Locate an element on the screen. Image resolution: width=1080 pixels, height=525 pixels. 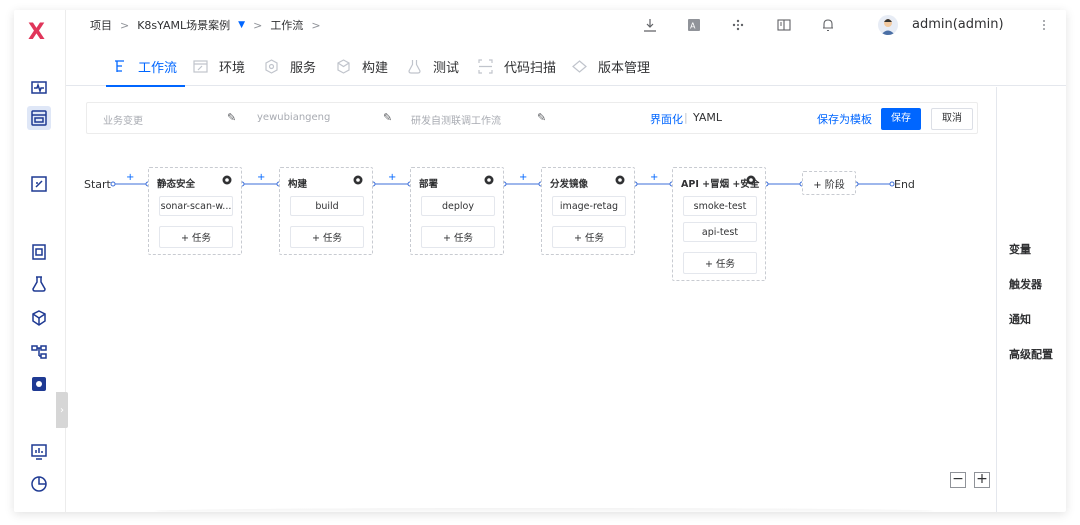
app-logo: X is located at coordinates (36, 32).